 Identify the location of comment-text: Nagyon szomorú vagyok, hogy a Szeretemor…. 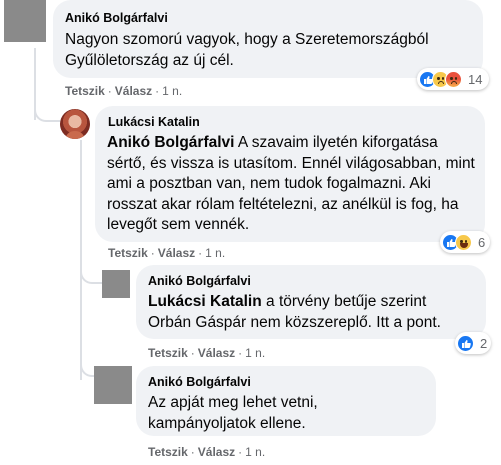
(247, 50).